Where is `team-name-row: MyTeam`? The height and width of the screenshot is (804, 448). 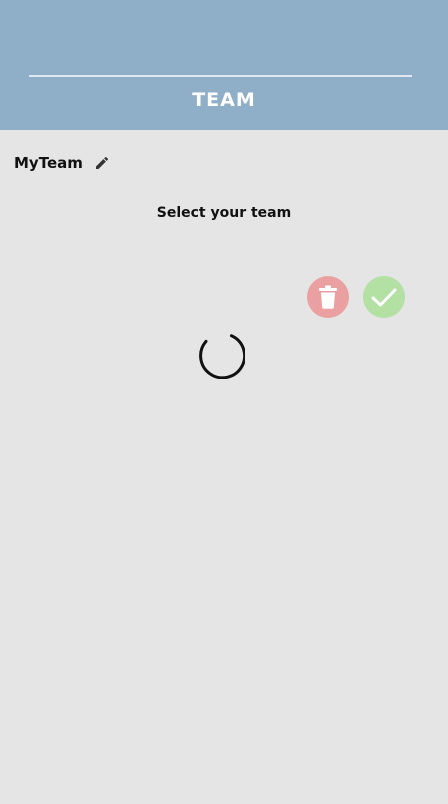
team-name-row: MyTeam is located at coordinates (62, 163).